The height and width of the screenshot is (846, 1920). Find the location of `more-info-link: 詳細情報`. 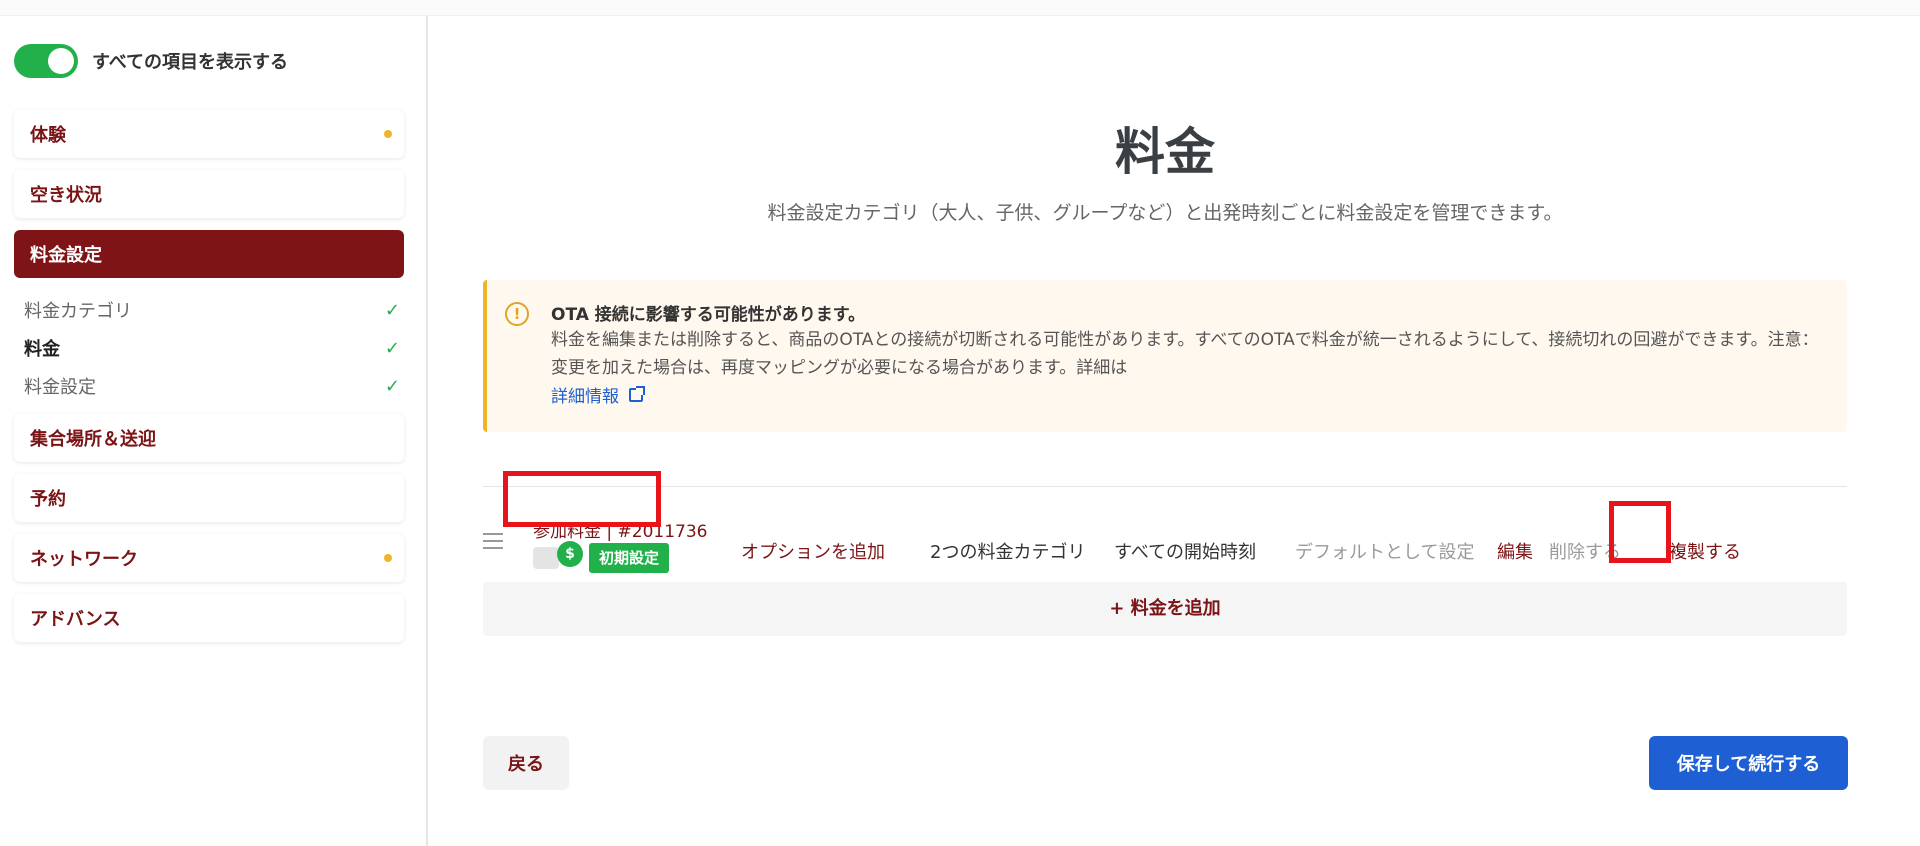

more-info-link: 詳細情報 is located at coordinates (598, 394).